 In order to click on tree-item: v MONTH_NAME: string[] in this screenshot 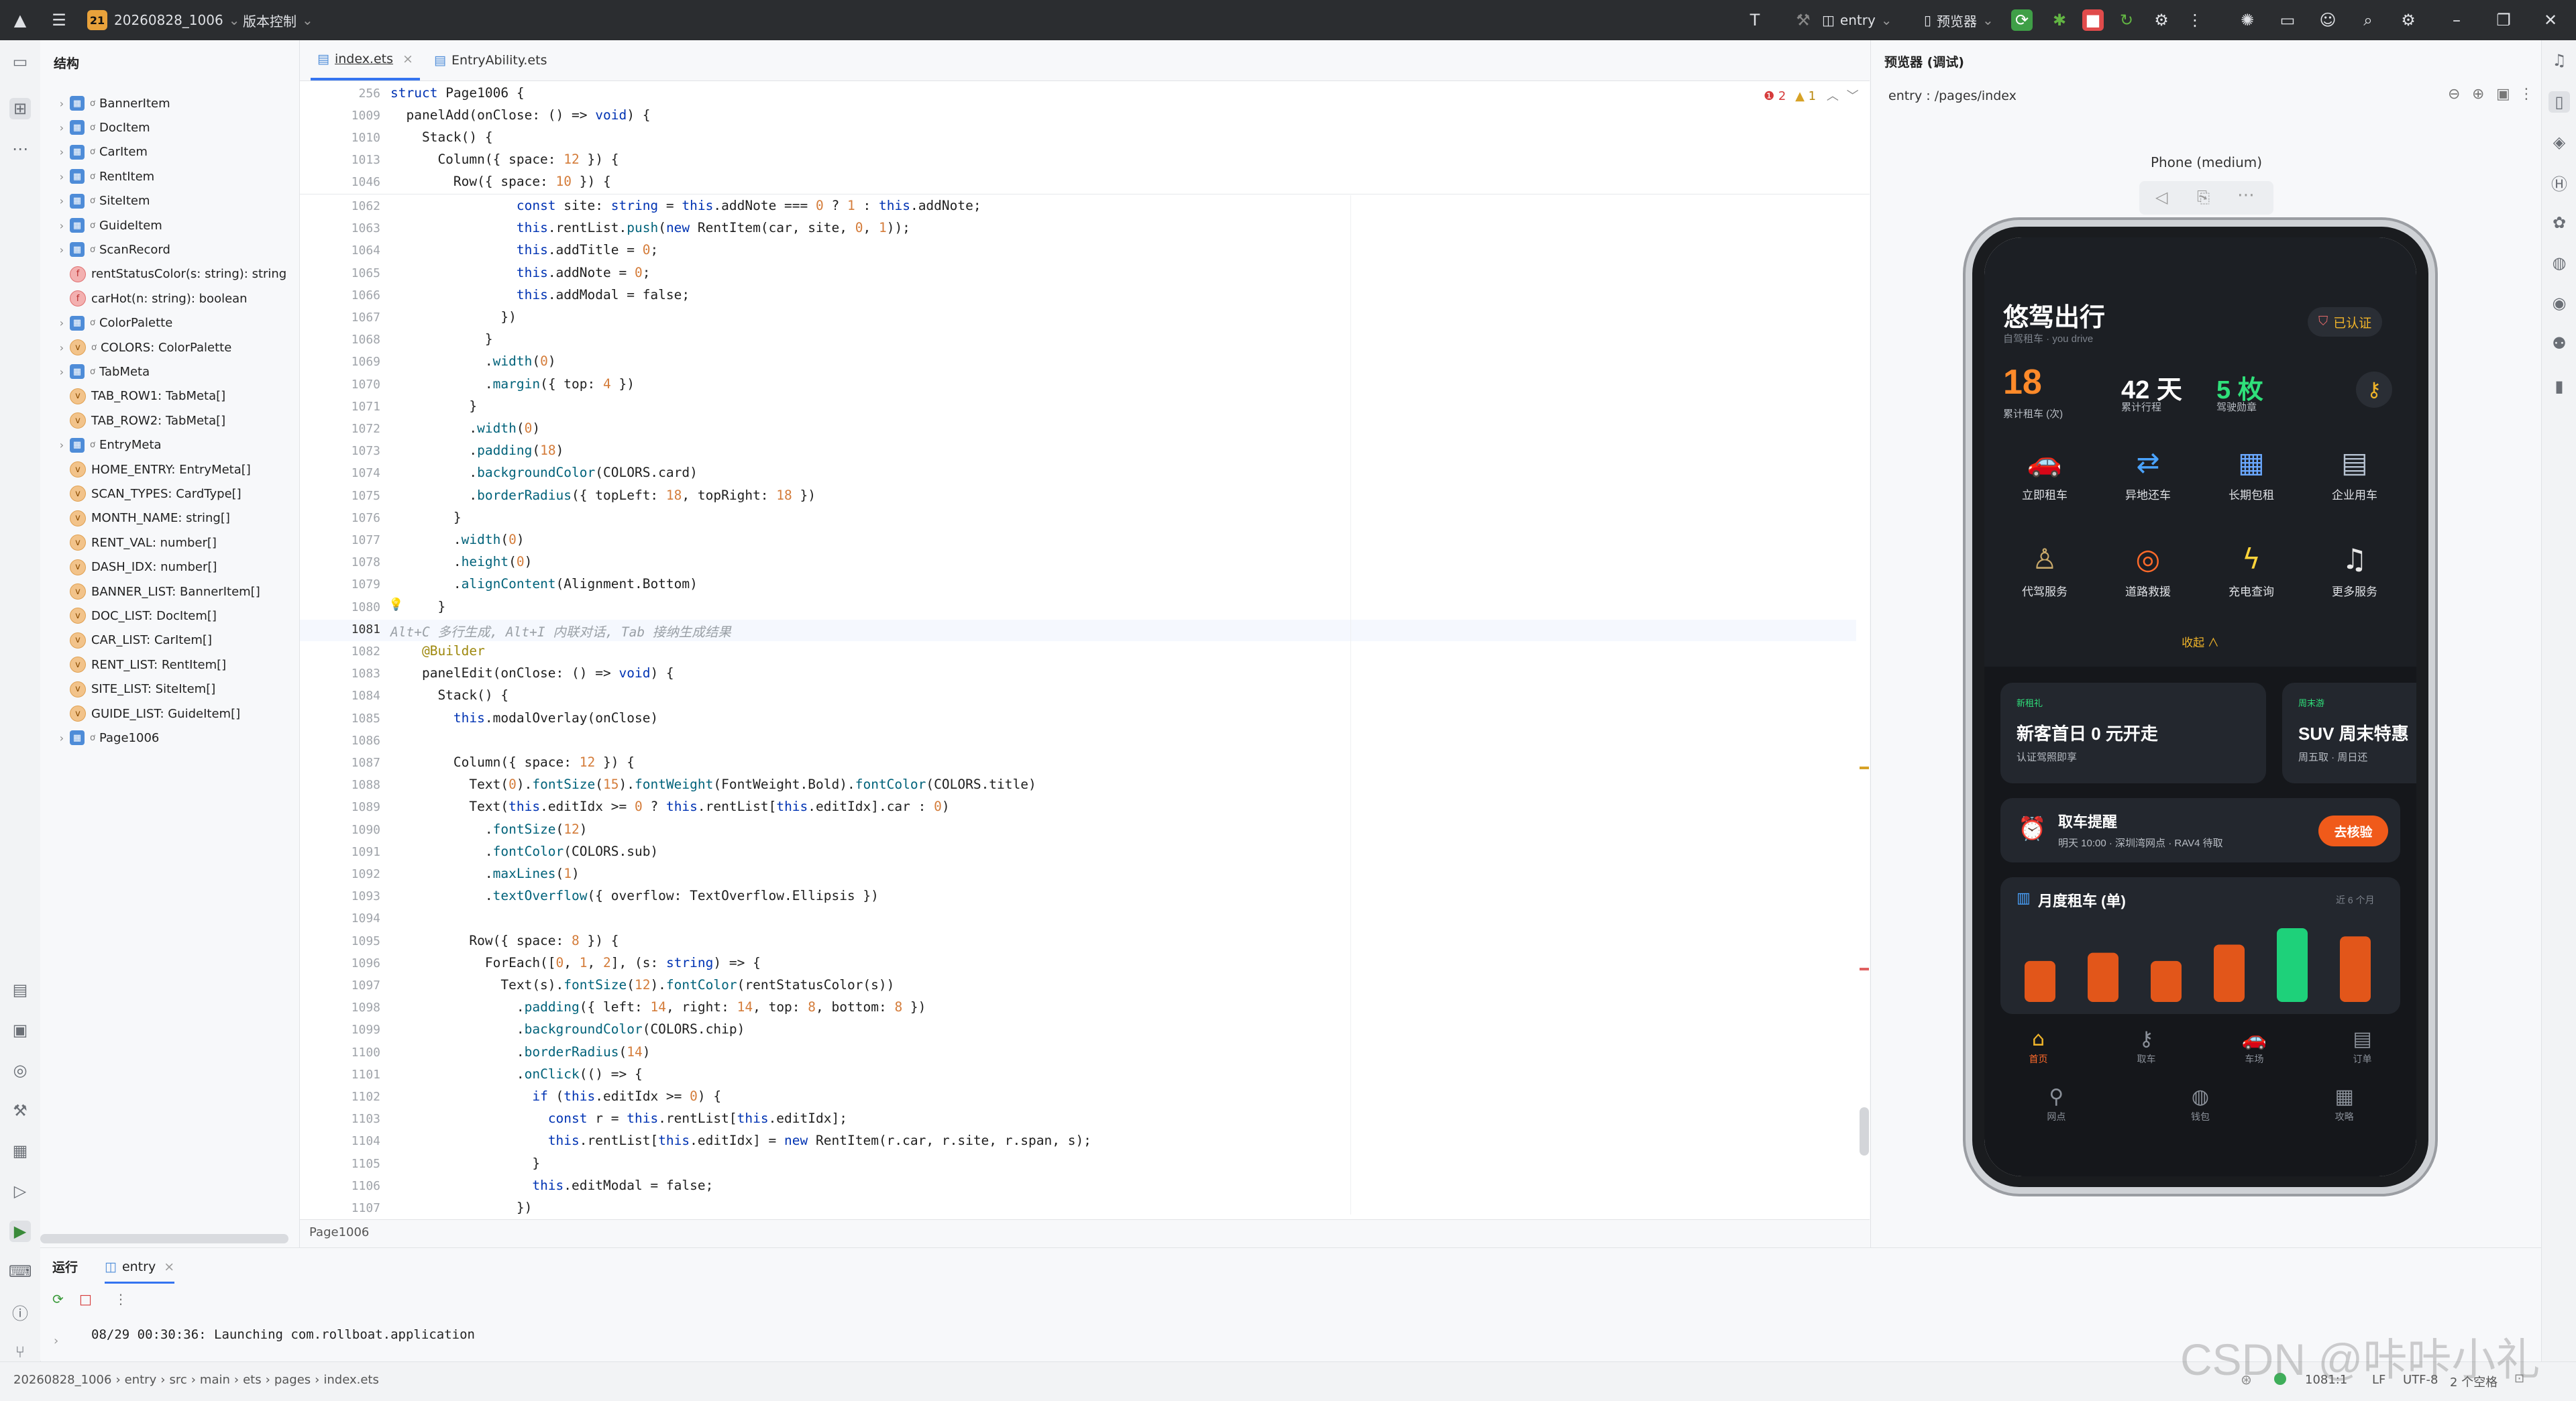, I will do `click(176, 518)`.